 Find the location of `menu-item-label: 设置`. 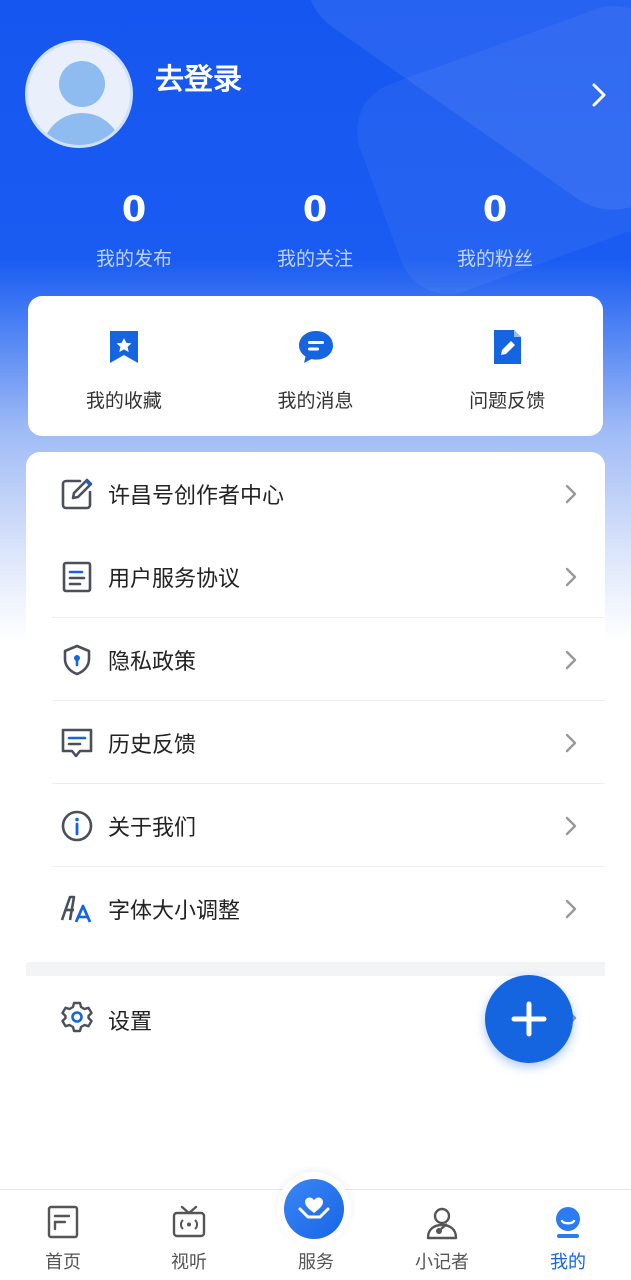

menu-item-label: 设置 is located at coordinates (130, 1022).